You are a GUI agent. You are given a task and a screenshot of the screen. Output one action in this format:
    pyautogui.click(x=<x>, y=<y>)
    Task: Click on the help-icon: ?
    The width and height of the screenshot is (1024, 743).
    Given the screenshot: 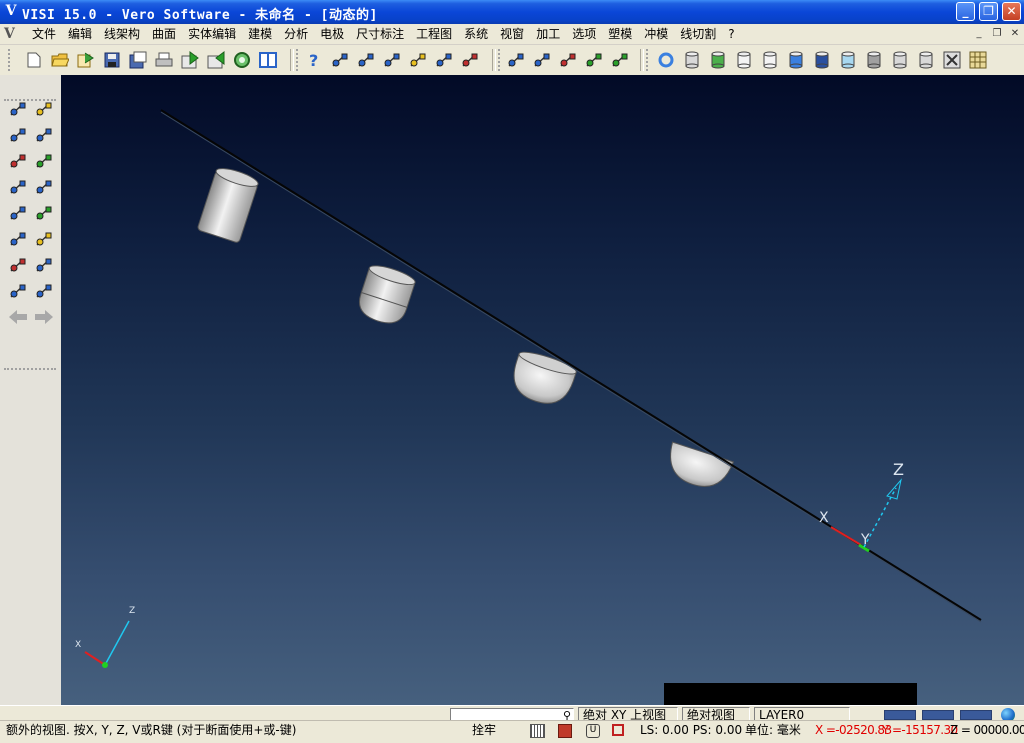 What is the action you would take?
    pyautogui.click(x=314, y=60)
    